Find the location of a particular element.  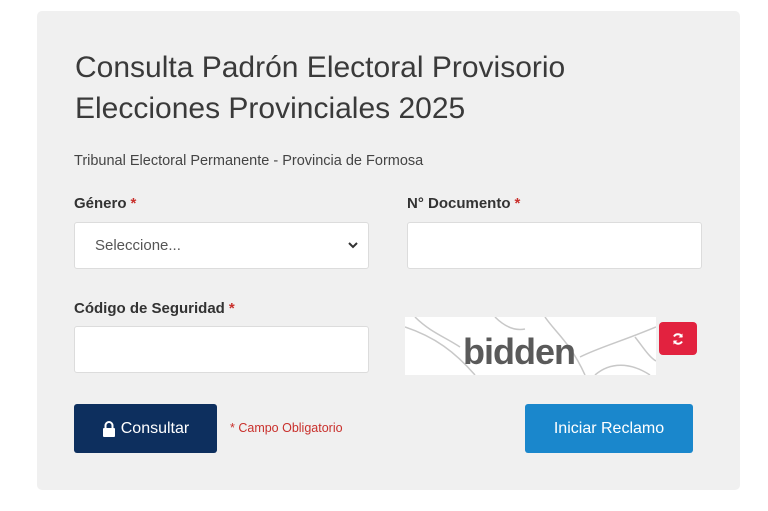

genero-label-text: Género is located at coordinates (100, 203).